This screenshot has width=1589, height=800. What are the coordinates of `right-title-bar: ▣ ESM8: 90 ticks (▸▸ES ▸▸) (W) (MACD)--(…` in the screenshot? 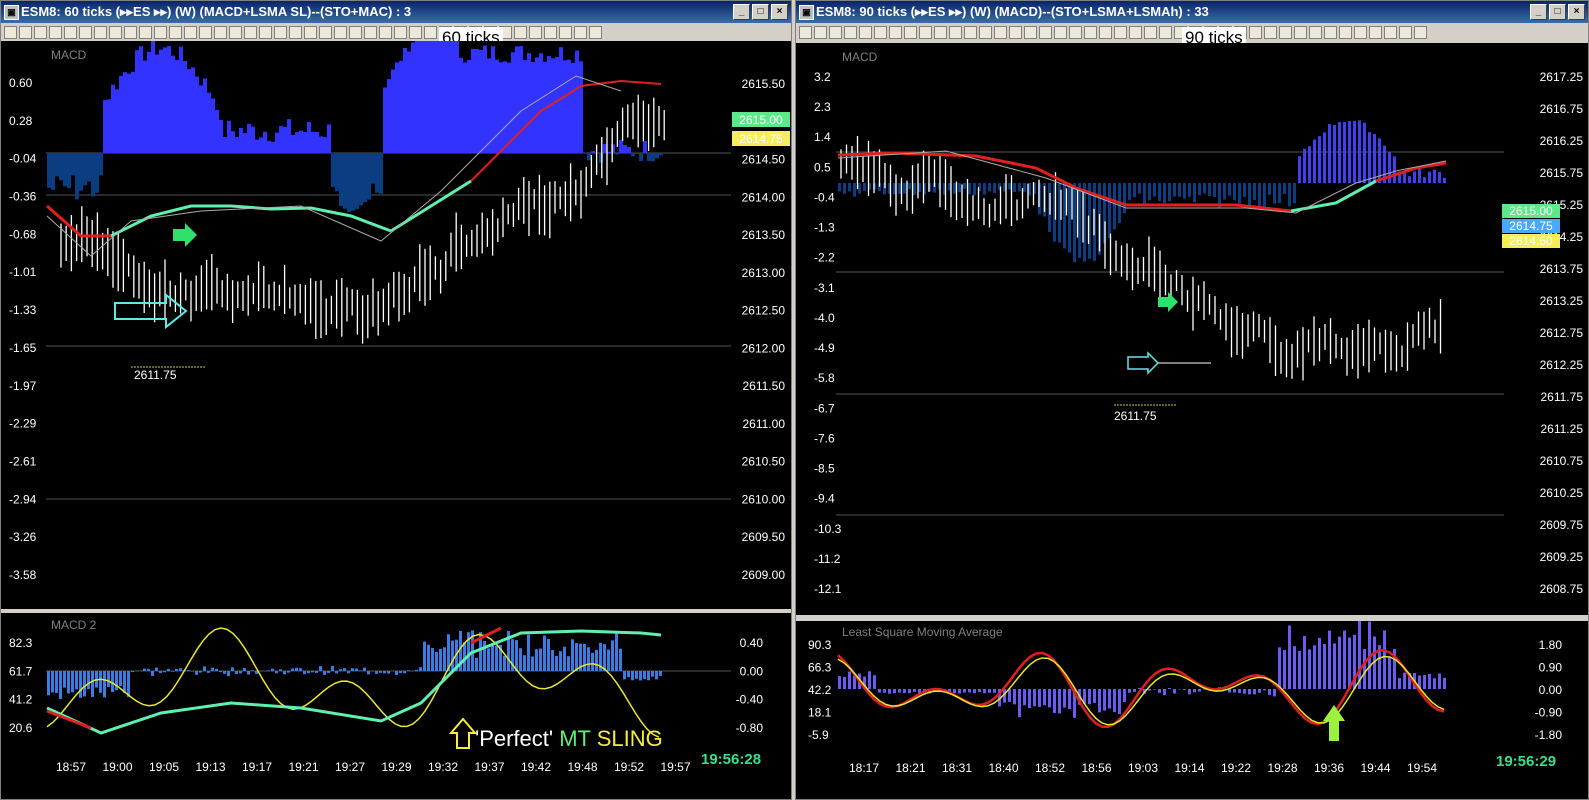 It's located at (1192, 12).